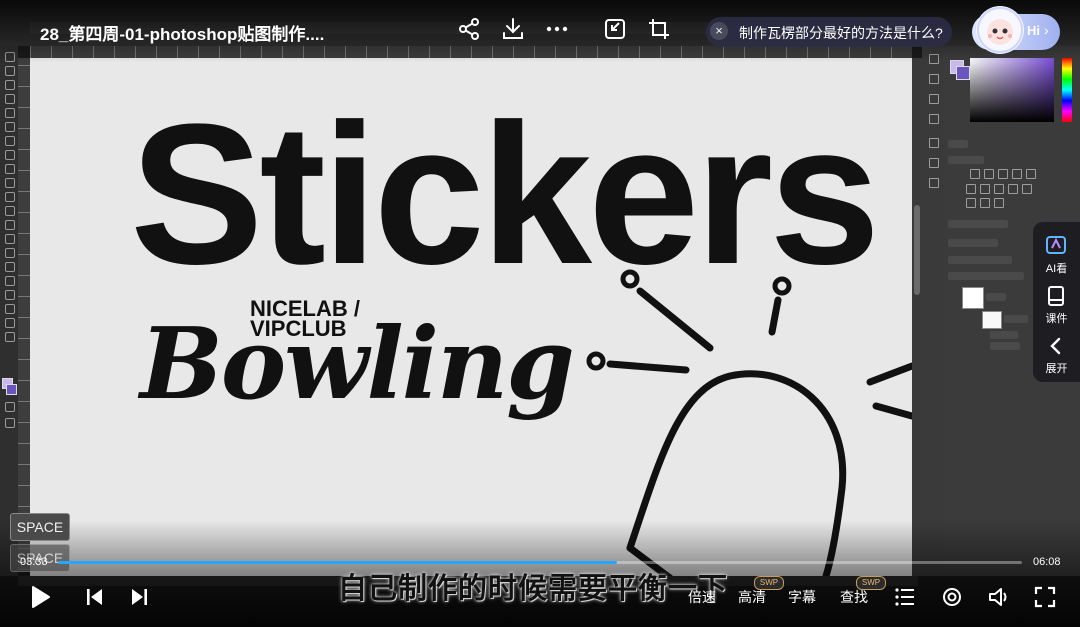 Image resolution: width=1080 pixels, height=627 pixels. Describe the element at coordinates (934, 119) in the screenshot. I see `paragraph-panel-icon` at that location.